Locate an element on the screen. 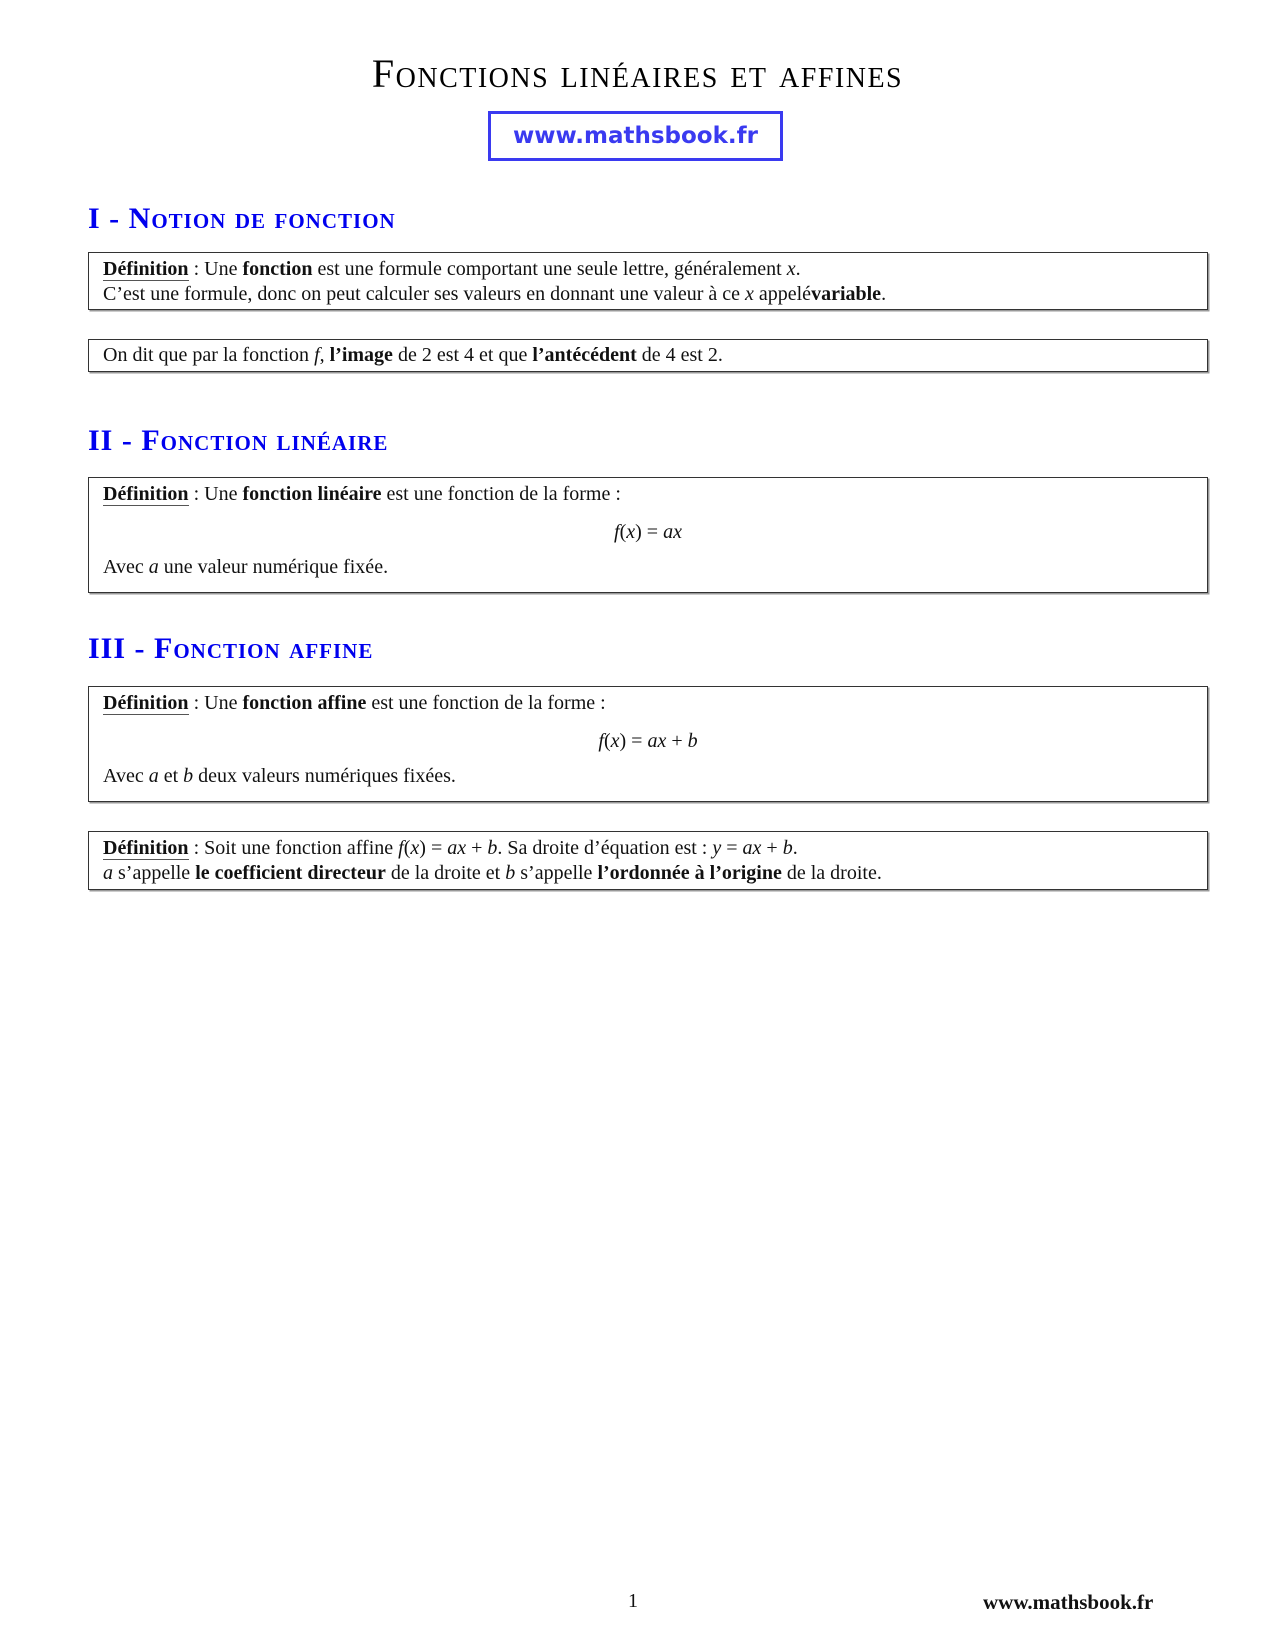 This screenshot has height=1650, width=1275. formula-linear: f(x) = ax is located at coordinates (648, 532).